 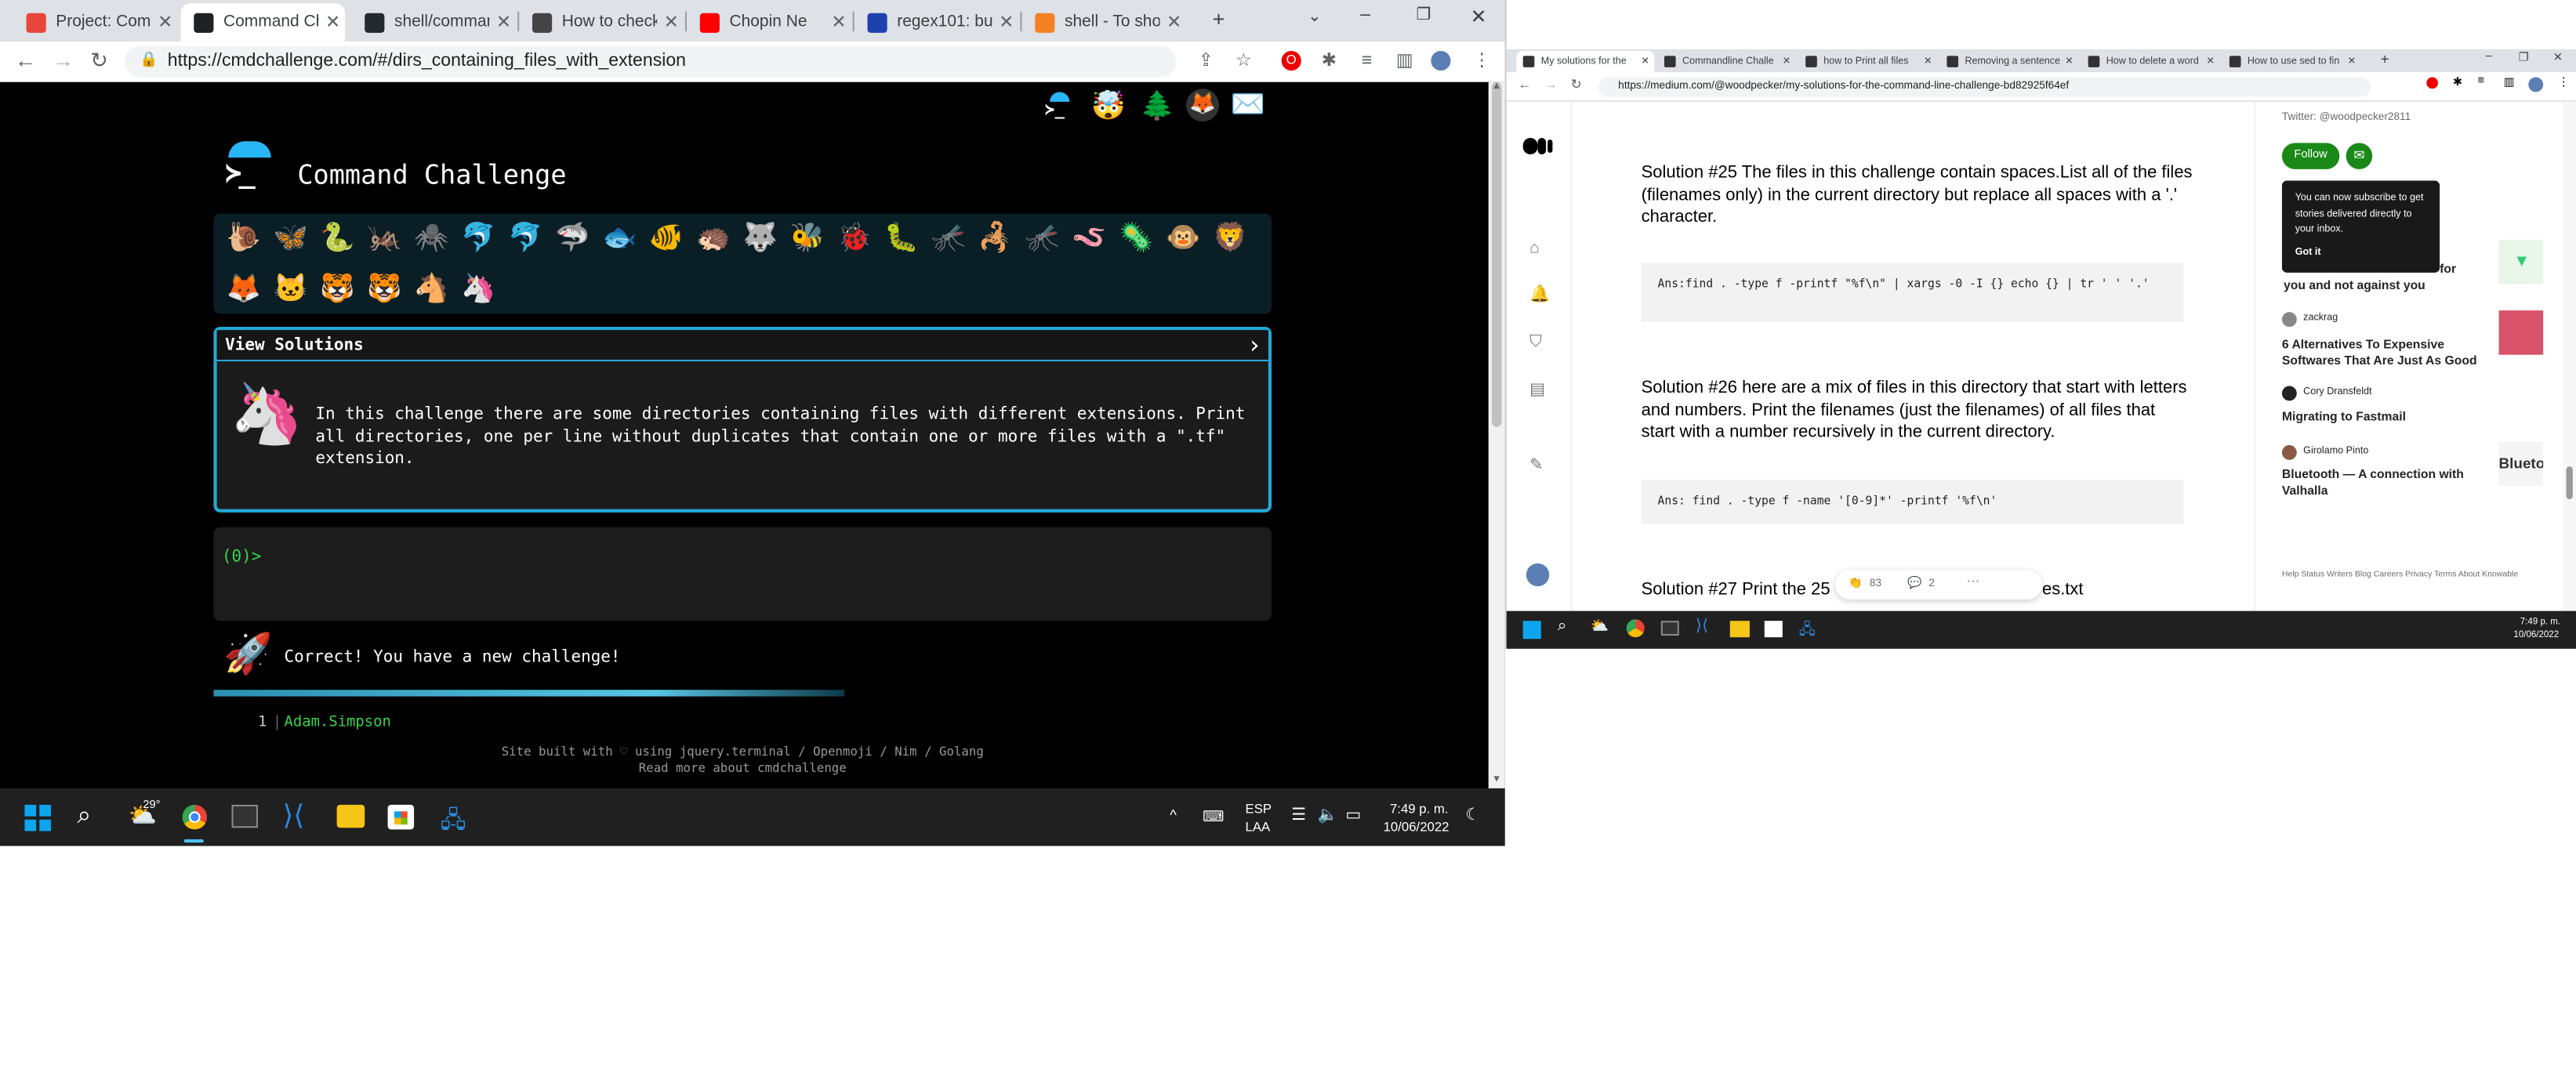 I want to click on back-icon: ←, so click(x=25, y=60).